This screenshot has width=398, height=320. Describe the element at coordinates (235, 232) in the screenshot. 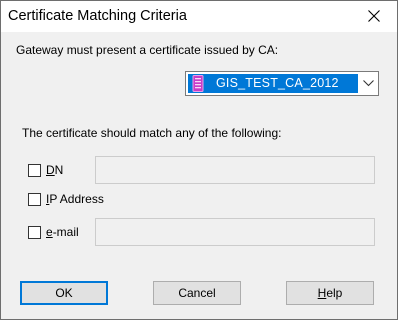

I see `email-field` at that location.